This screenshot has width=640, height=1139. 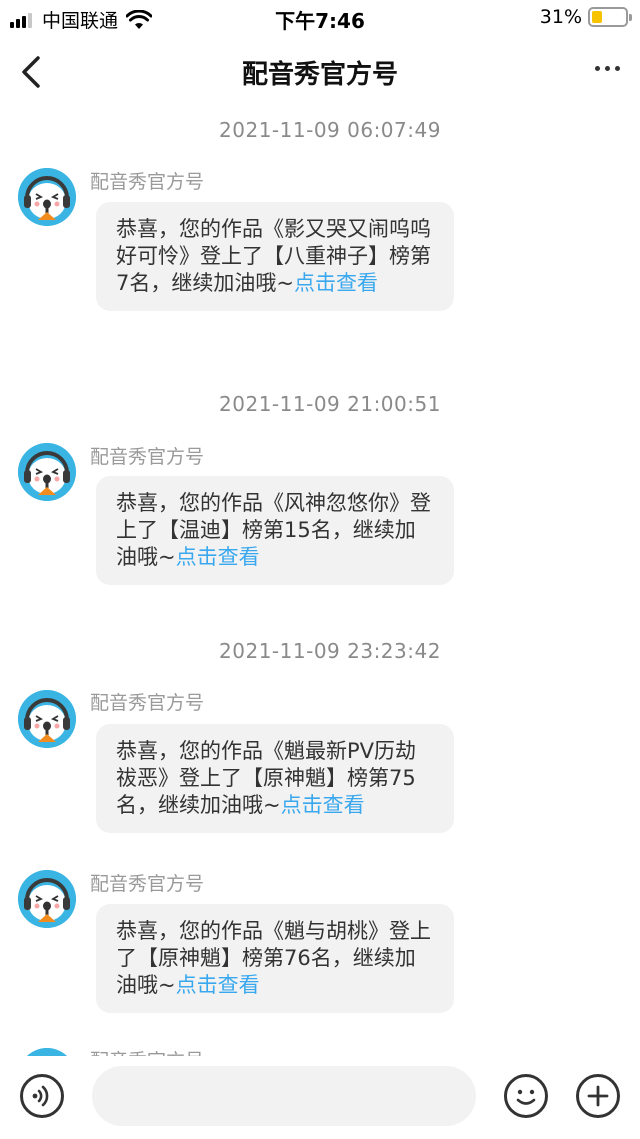 What do you see at coordinates (319, 75) in the screenshot?
I see `page-title: 配音秀官方号` at bounding box center [319, 75].